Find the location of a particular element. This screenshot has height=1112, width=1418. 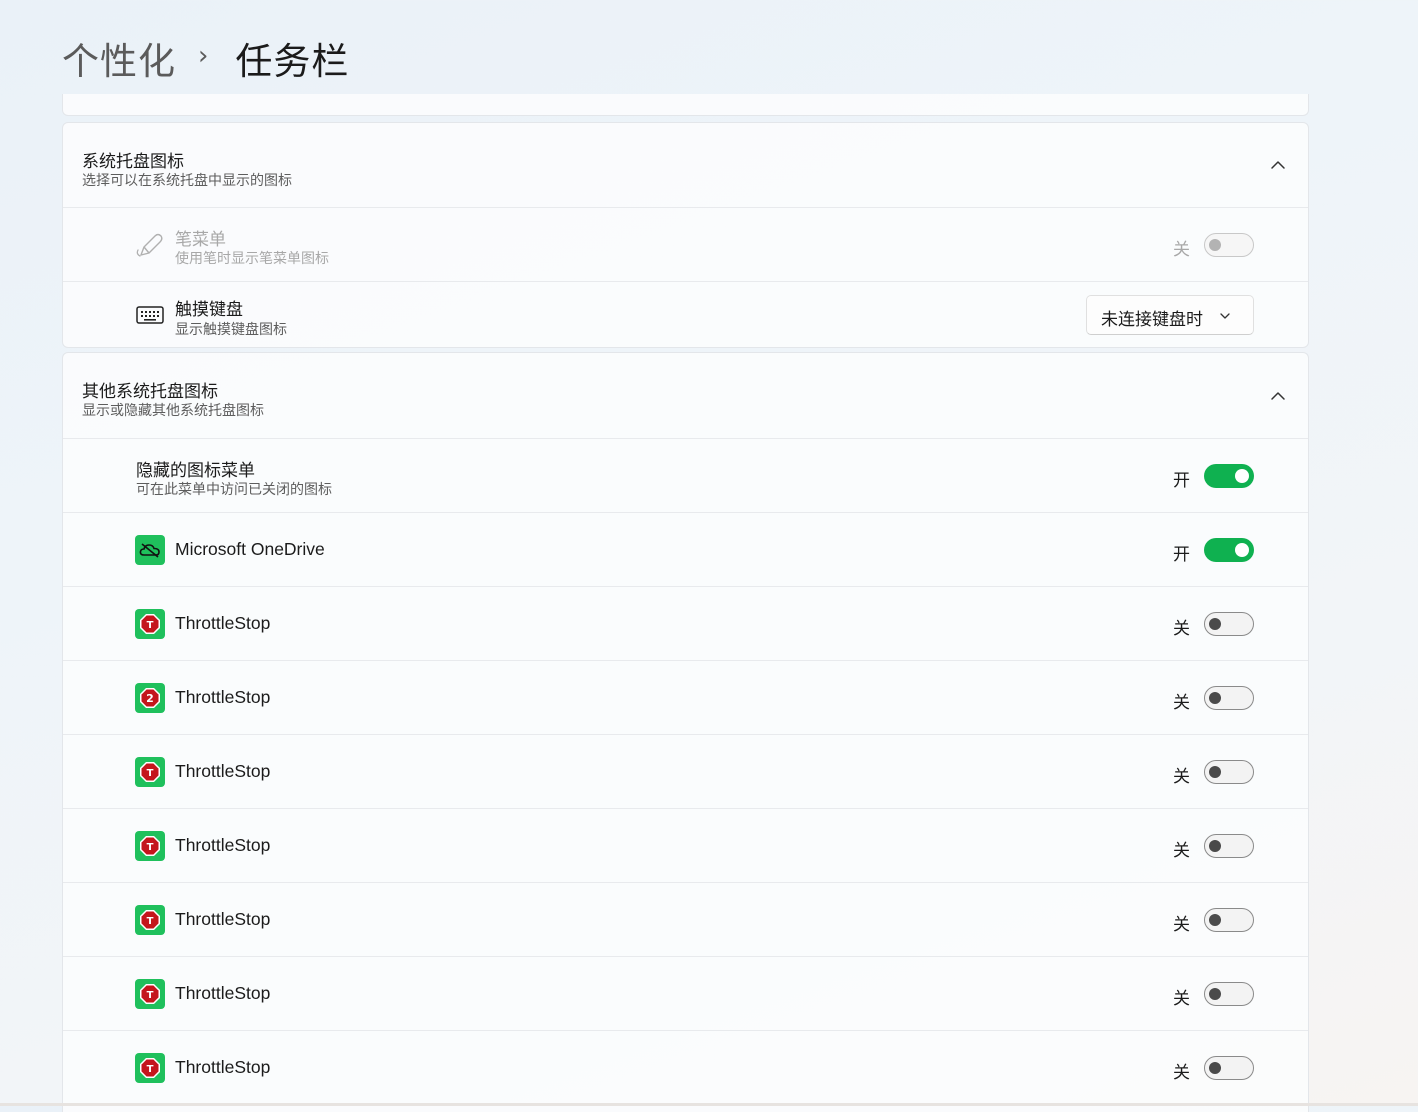

previous-card-bottom is located at coordinates (685, 105).